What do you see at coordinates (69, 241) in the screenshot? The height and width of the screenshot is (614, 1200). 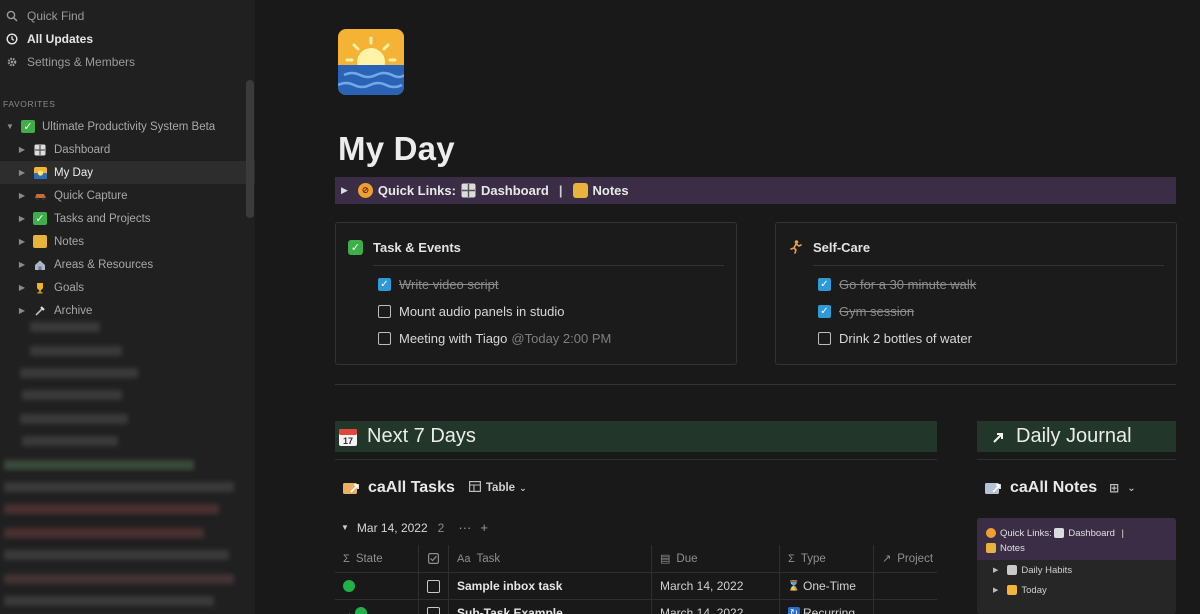 I see `sidebar-item-label: Notes` at bounding box center [69, 241].